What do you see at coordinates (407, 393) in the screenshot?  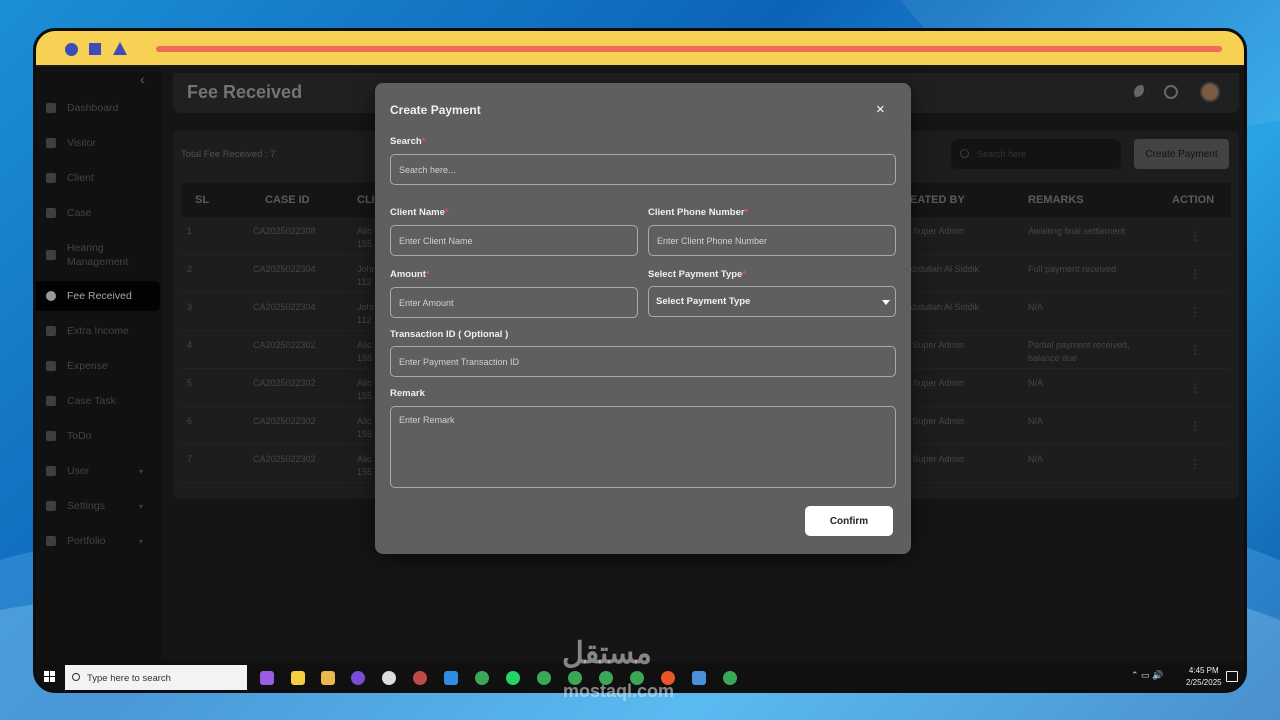 I see `remark-label: Remark` at bounding box center [407, 393].